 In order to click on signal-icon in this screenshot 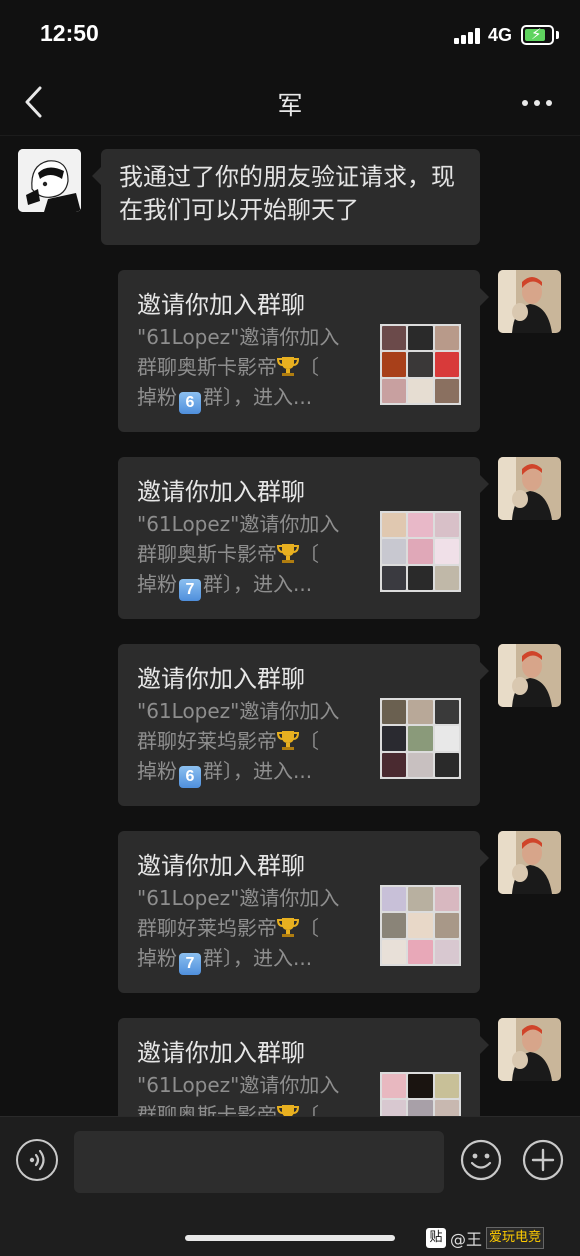, I will do `click(467, 36)`.